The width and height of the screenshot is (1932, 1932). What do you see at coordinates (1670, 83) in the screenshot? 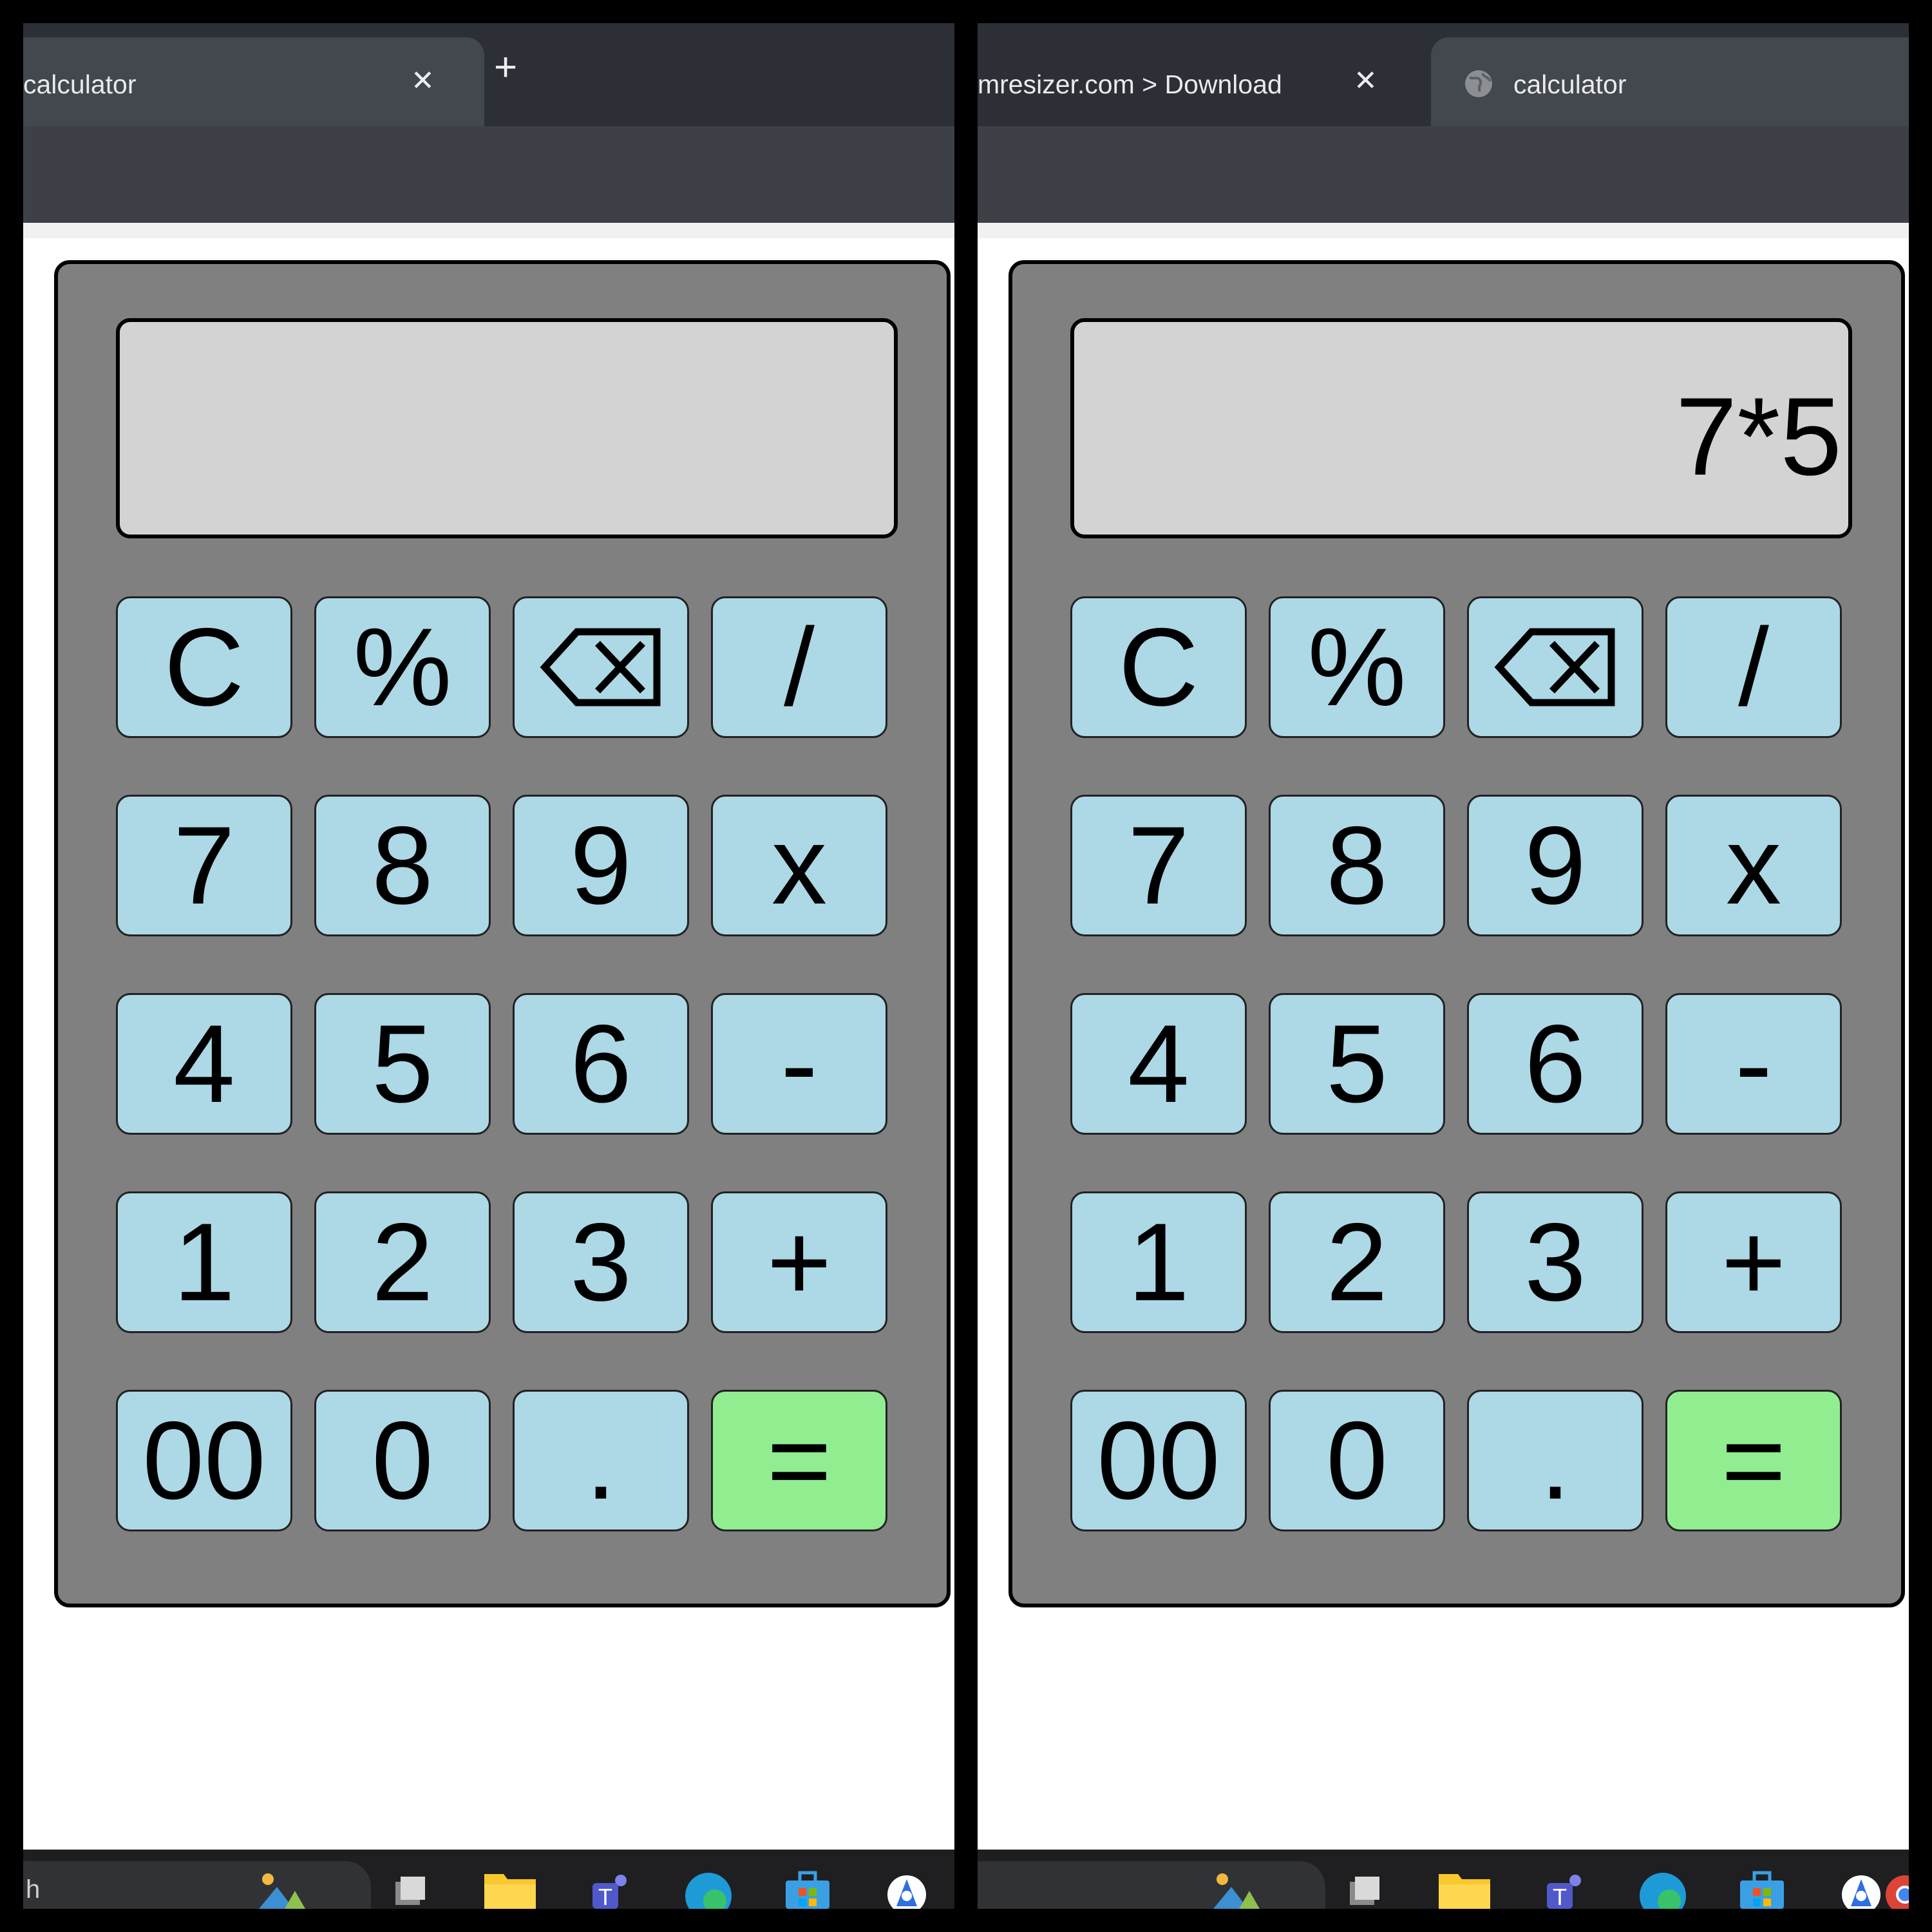
I see `tab-calculator: calculator` at bounding box center [1670, 83].